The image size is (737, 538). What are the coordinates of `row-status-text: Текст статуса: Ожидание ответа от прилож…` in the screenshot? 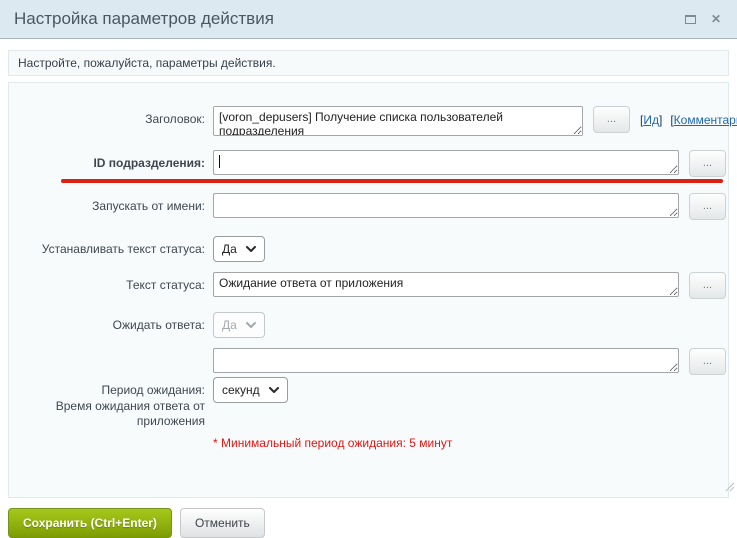 It's located at (368, 285).